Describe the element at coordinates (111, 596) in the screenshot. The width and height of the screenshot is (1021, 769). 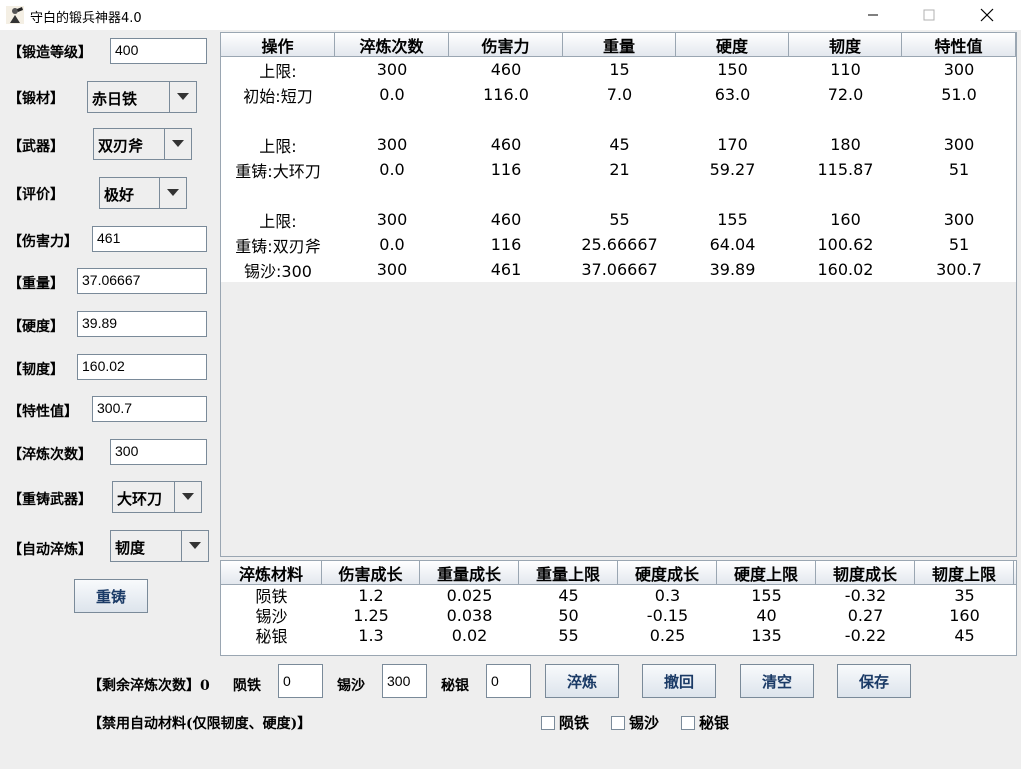
I see `recast-button: 重铸` at that location.